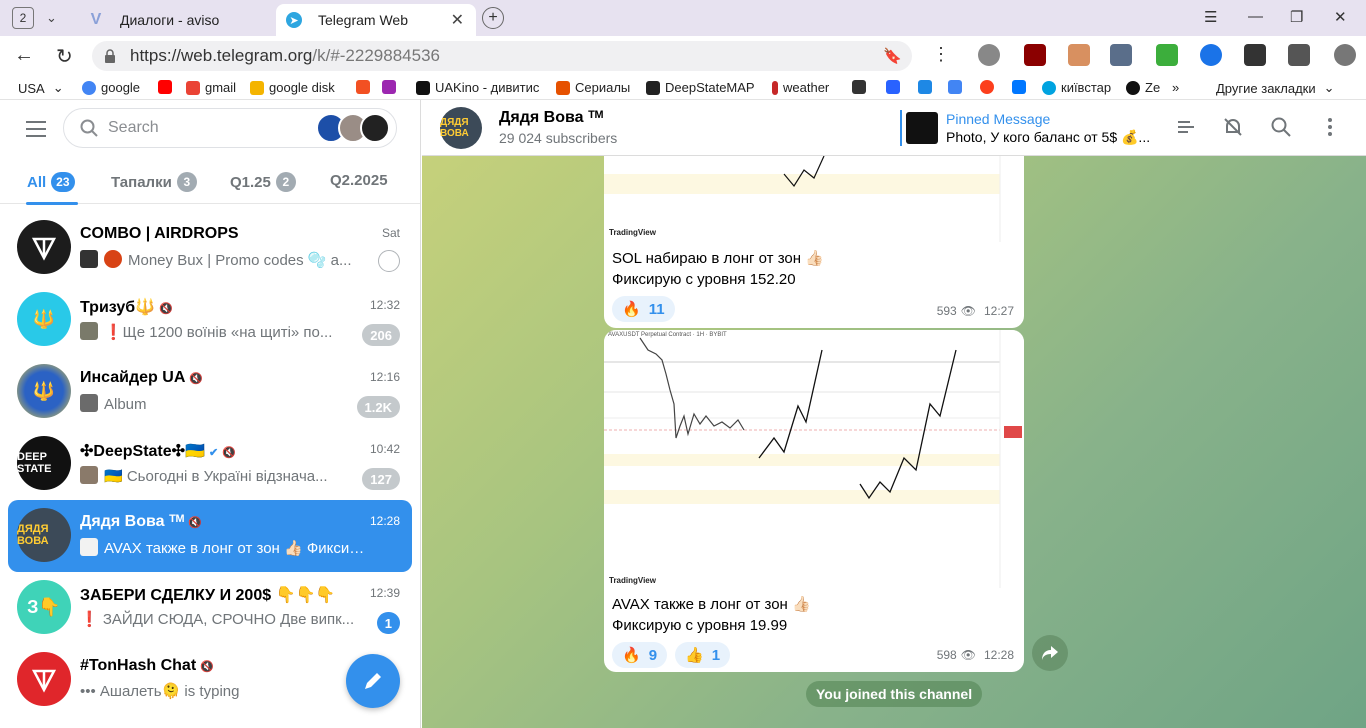 Image resolution: width=1366 pixels, height=728 pixels. I want to click on bookmark-translate, so click(957, 87).